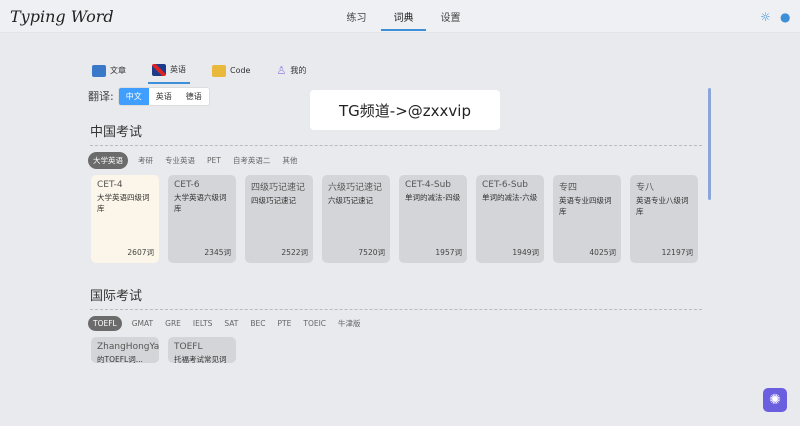 The image size is (800, 426). I want to click on card-desc: 六级巧记速记, so click(350, 200).